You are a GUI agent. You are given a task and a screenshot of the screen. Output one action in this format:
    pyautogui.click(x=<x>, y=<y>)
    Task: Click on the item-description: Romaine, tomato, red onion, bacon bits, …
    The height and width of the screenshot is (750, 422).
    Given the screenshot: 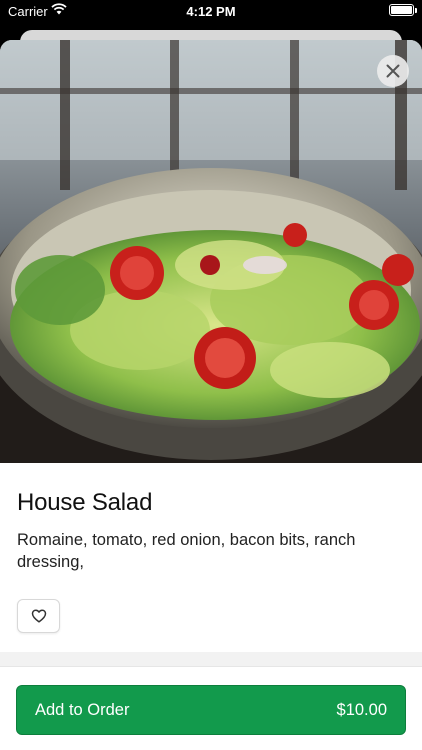 What is the action you would take?
    pyautogui.click(x=186, y=551)
    